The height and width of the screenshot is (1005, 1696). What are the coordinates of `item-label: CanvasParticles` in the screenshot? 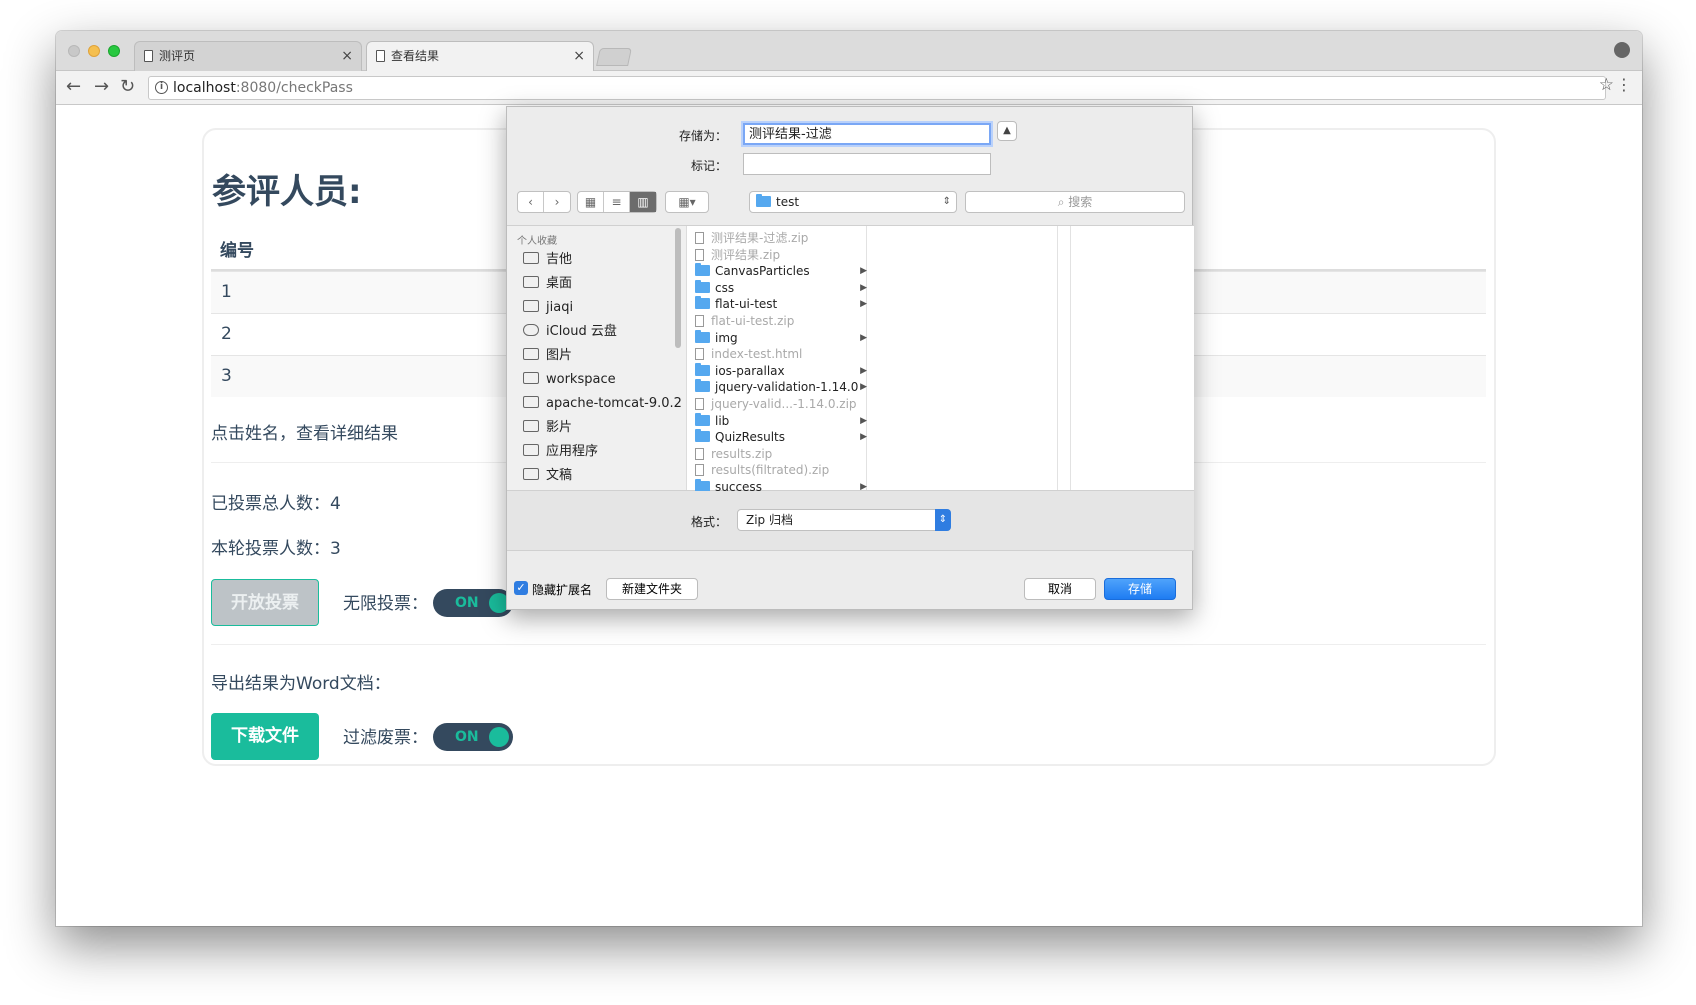 It's located at (762, 271).